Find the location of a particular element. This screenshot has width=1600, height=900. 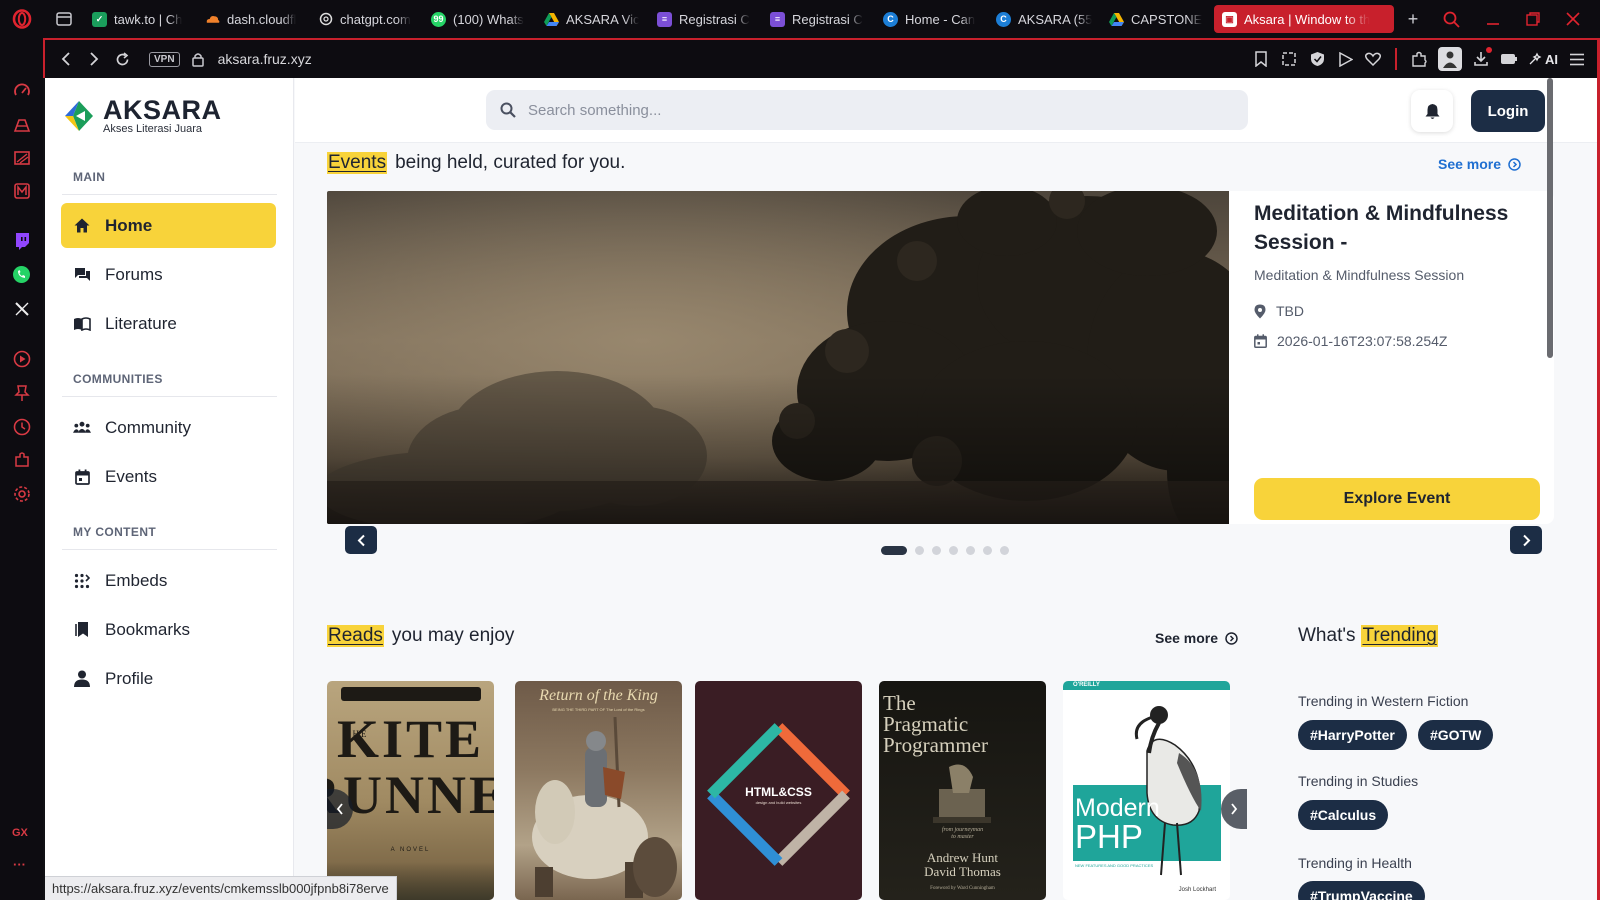

snapshot-icon is located at coordinates (1289, 59).